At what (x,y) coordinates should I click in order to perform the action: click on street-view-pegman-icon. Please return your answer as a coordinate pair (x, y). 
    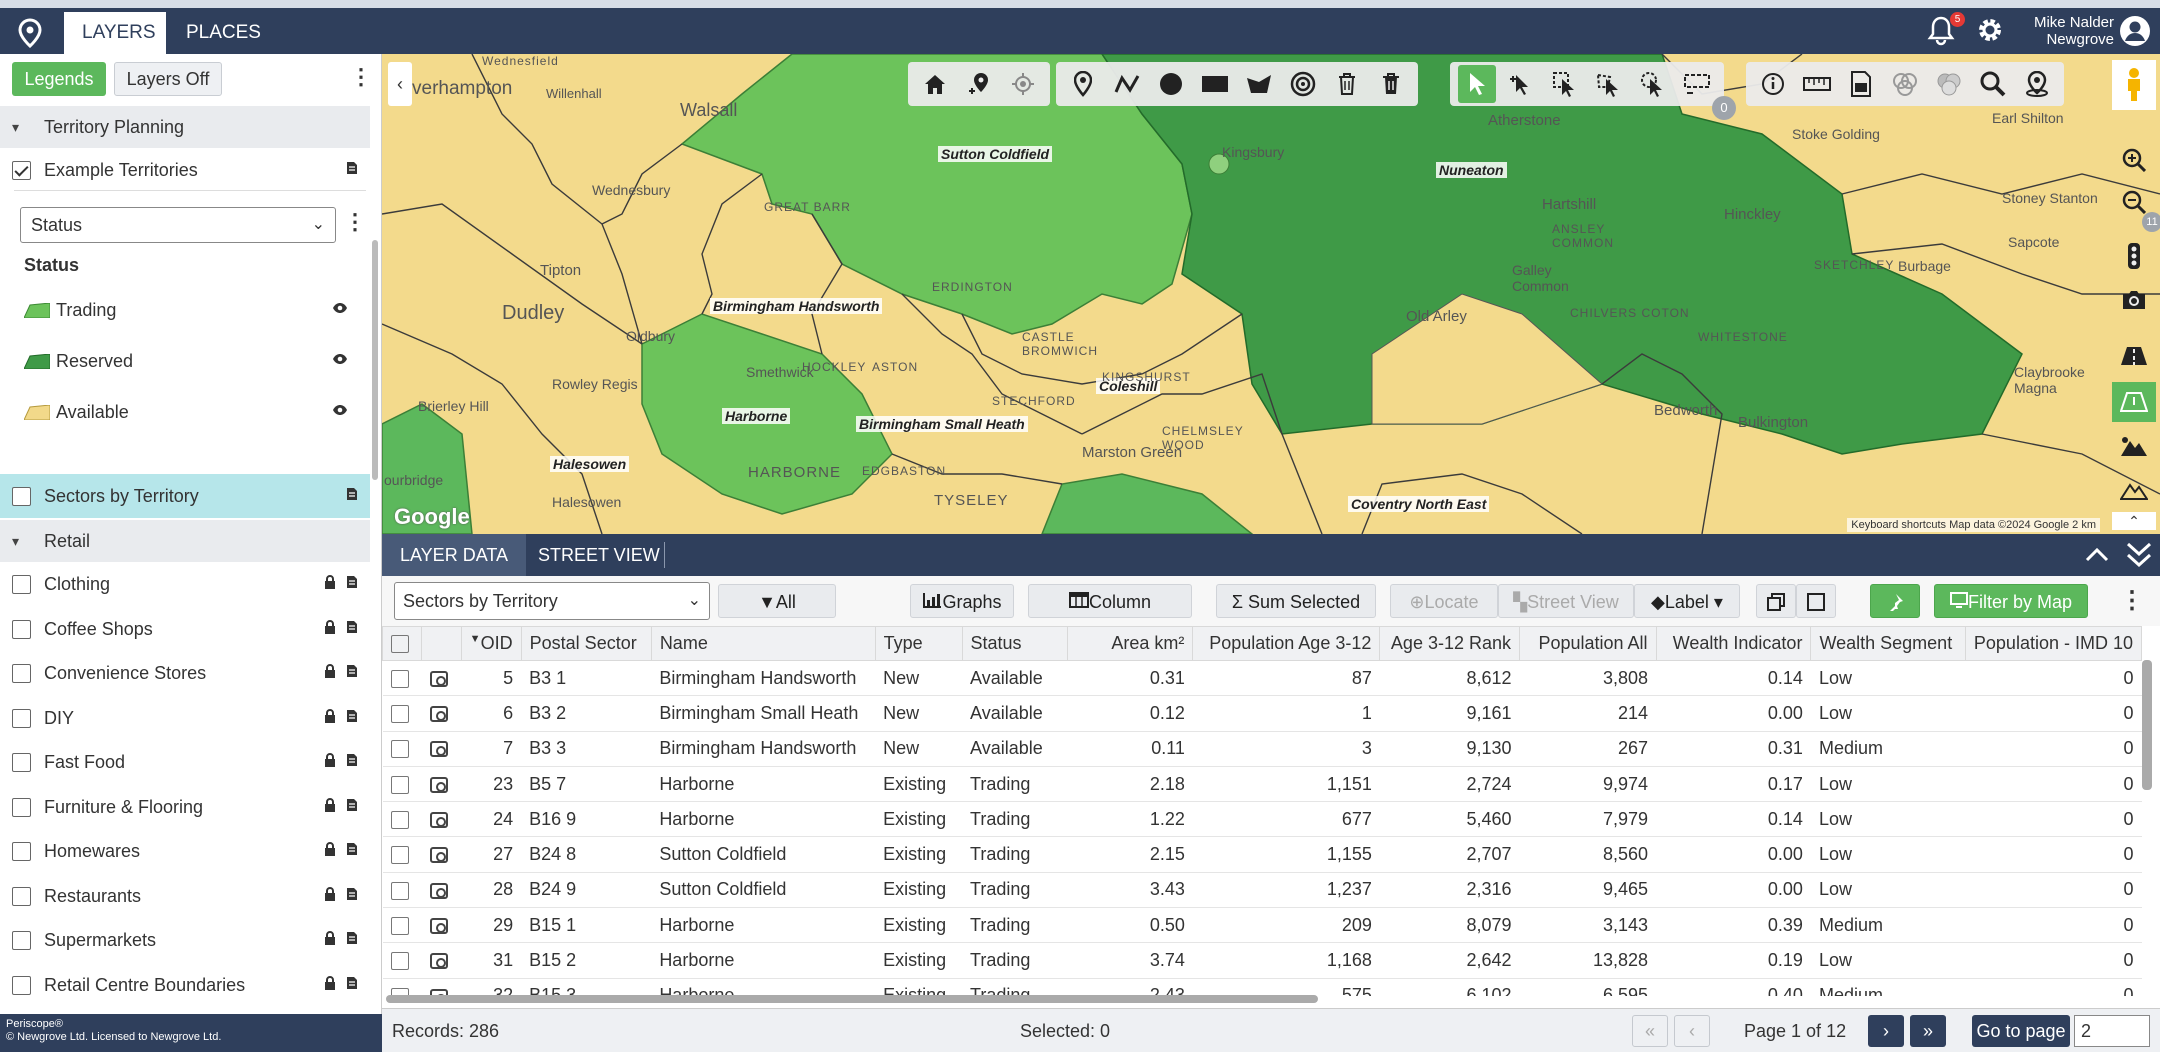
    Looking at the image, I should click on (2134, 85).